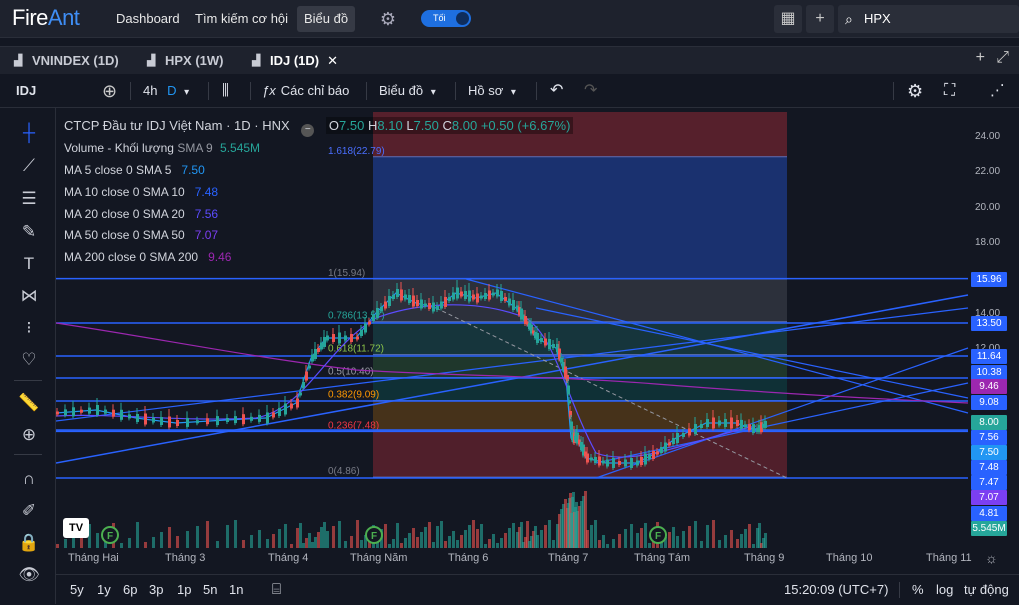  Describe the element at coordinates (29, 264) in the screenshot. I see `text-icon: T` at that location.